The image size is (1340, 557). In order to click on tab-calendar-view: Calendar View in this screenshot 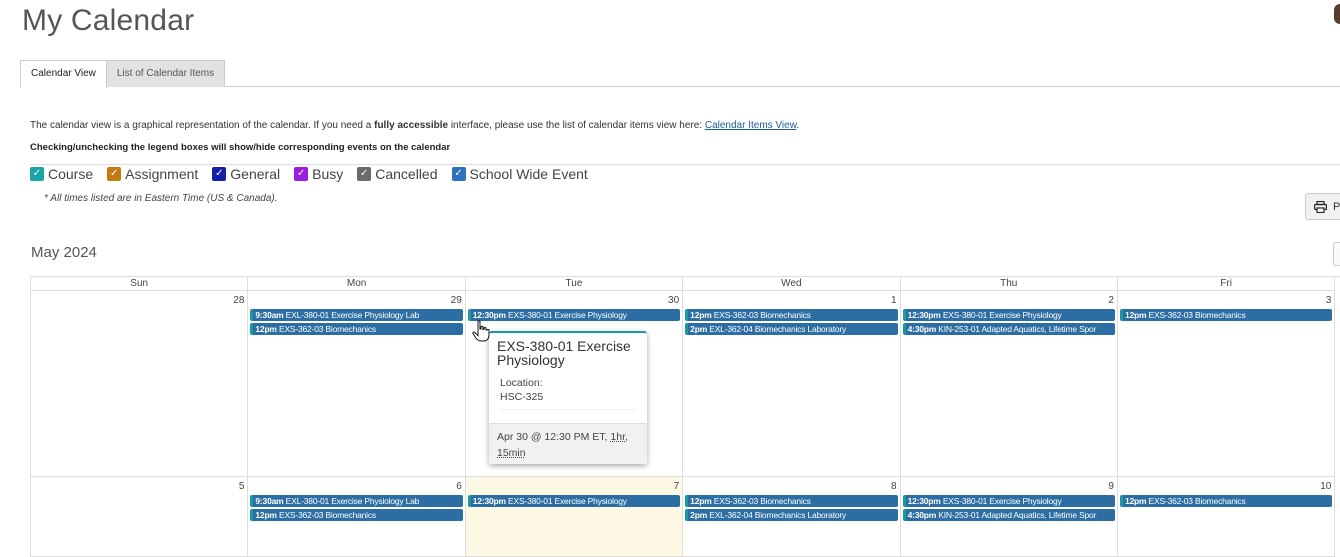, I will do `click(63, 74)`.